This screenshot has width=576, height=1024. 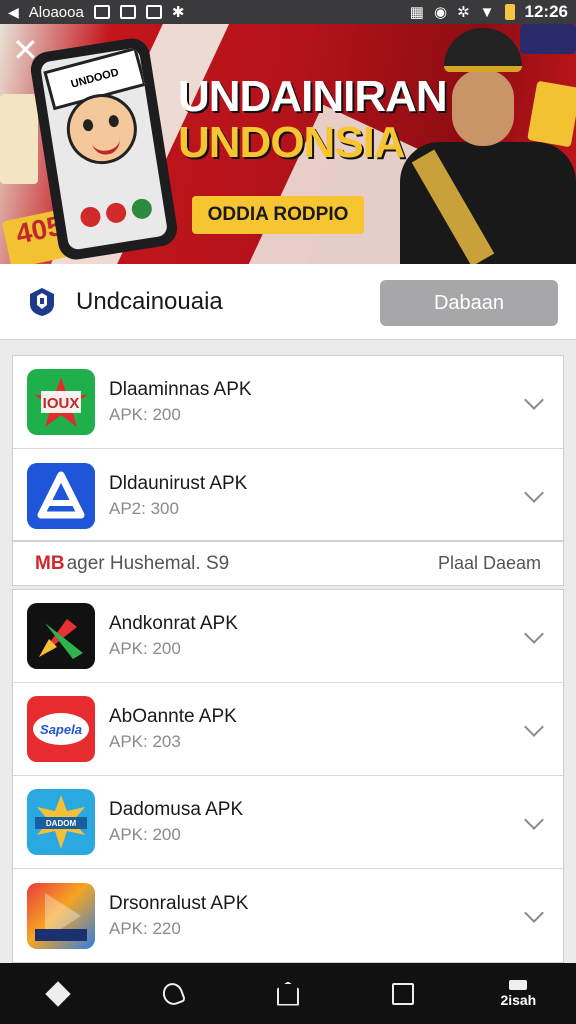 I want to click on sapela-badge-icon: Sapela, so click(x=61, y=729).